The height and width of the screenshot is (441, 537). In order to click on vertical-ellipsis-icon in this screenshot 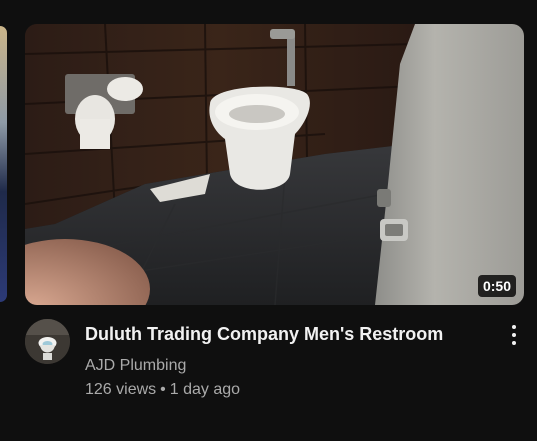, I will do `click(514, 335)`.